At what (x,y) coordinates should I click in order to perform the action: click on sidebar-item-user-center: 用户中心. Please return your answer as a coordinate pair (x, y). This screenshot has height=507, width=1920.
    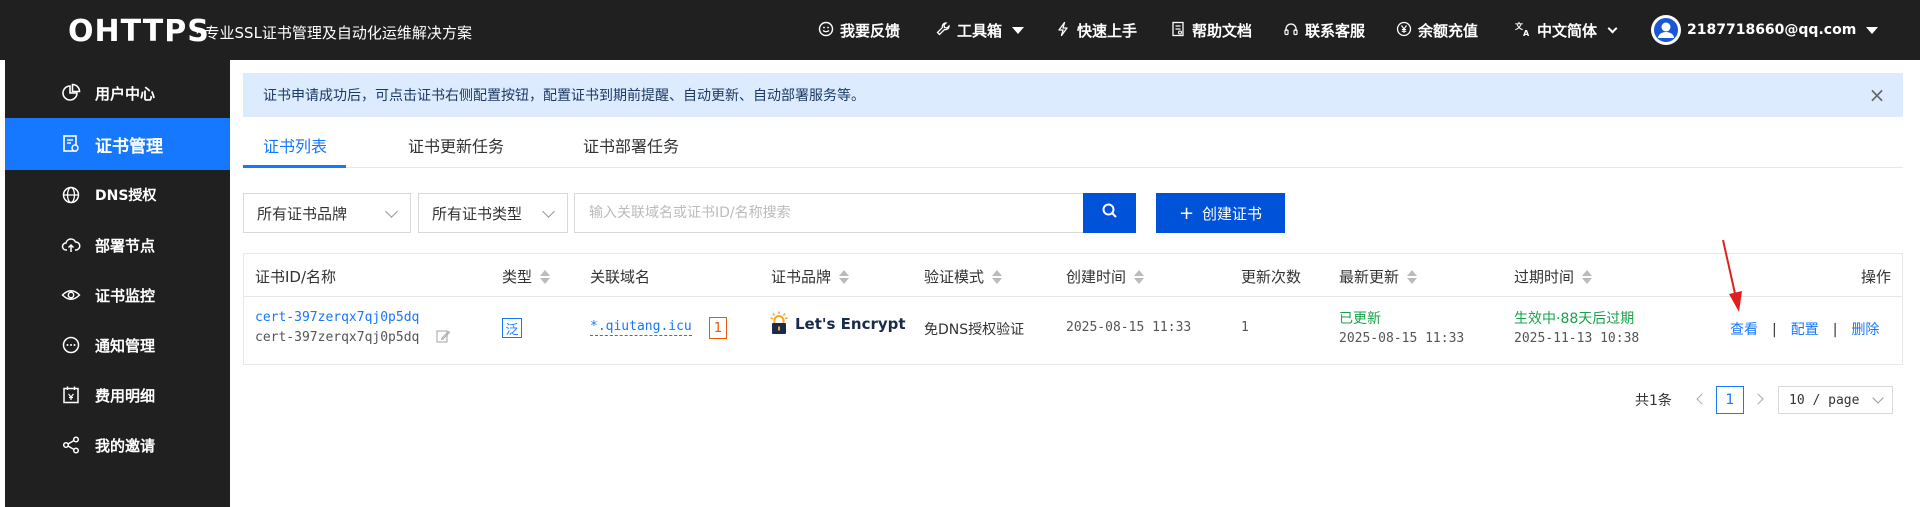
    Looking at the image, I should click on (117, 93).